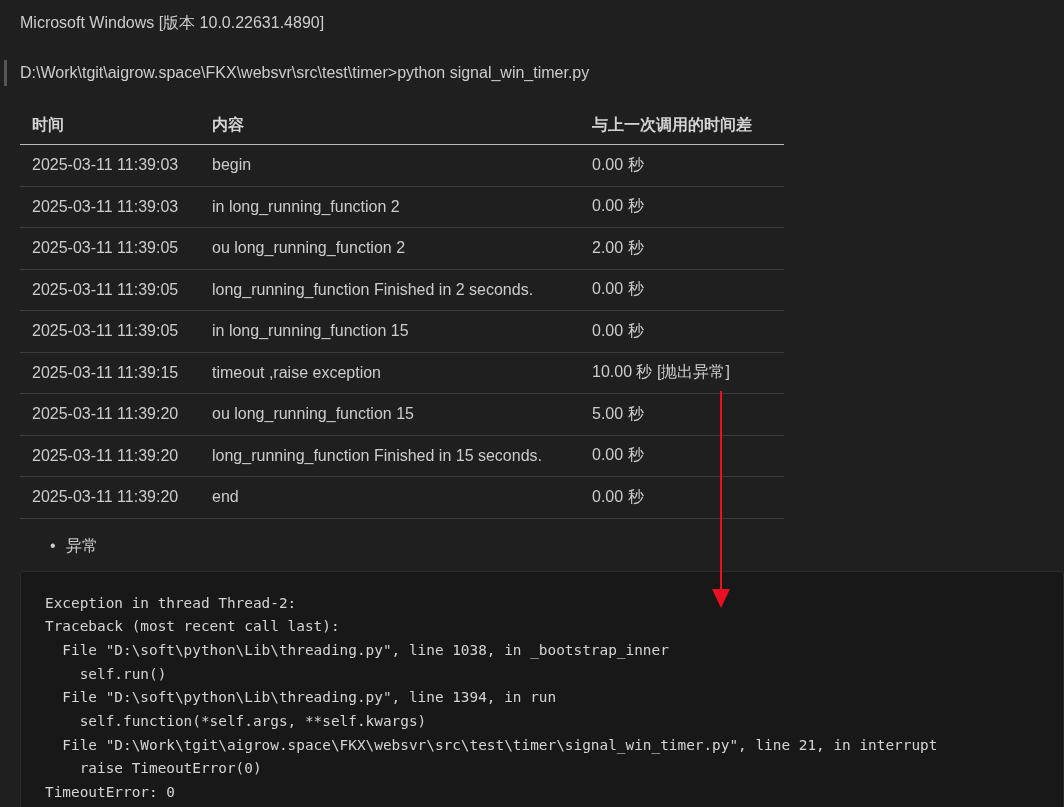 The height and width of the screenshot is (807, 1064). I want to click on table-cell: ou long_running_function 15, so click(390, 414).